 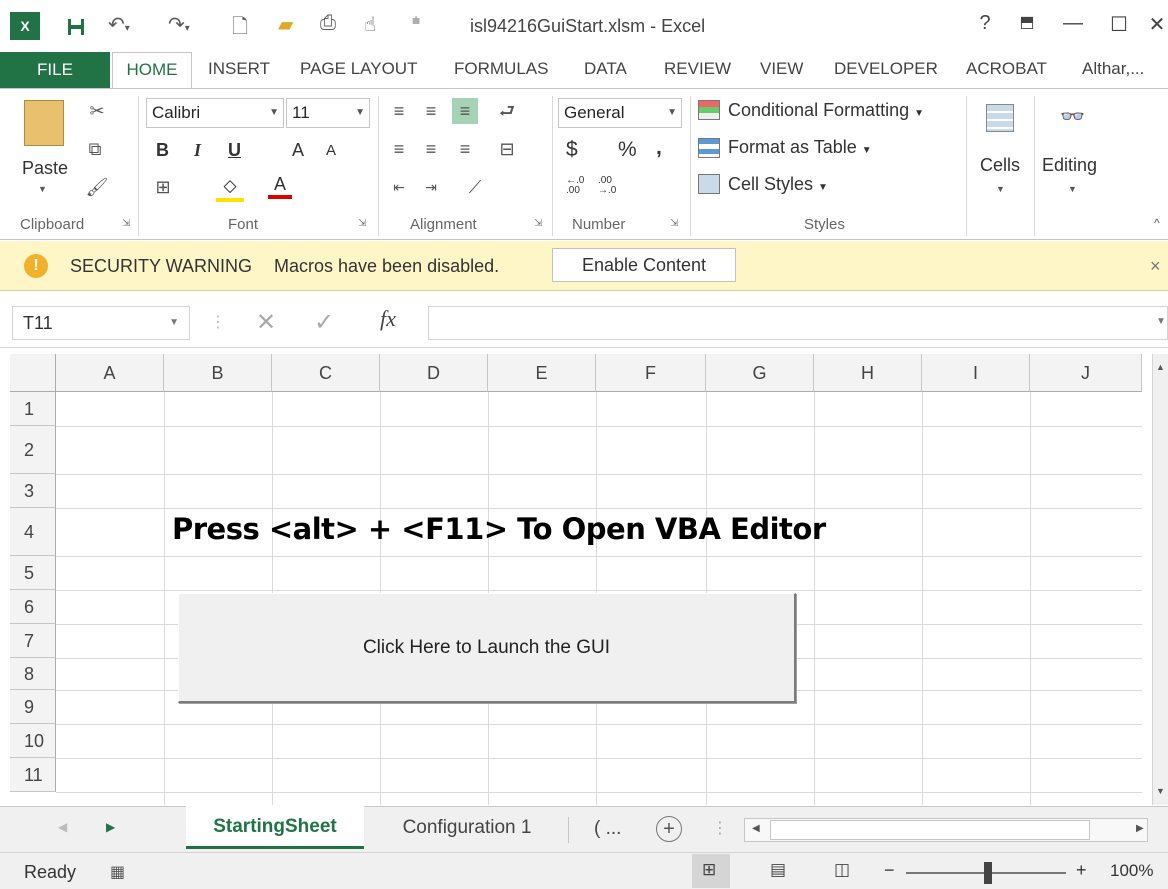 What do you see at coordinates (126, 223) in the screenshot?
I see `clipboard-launcher-icon: ⇲` at bounding box center [126, 223].